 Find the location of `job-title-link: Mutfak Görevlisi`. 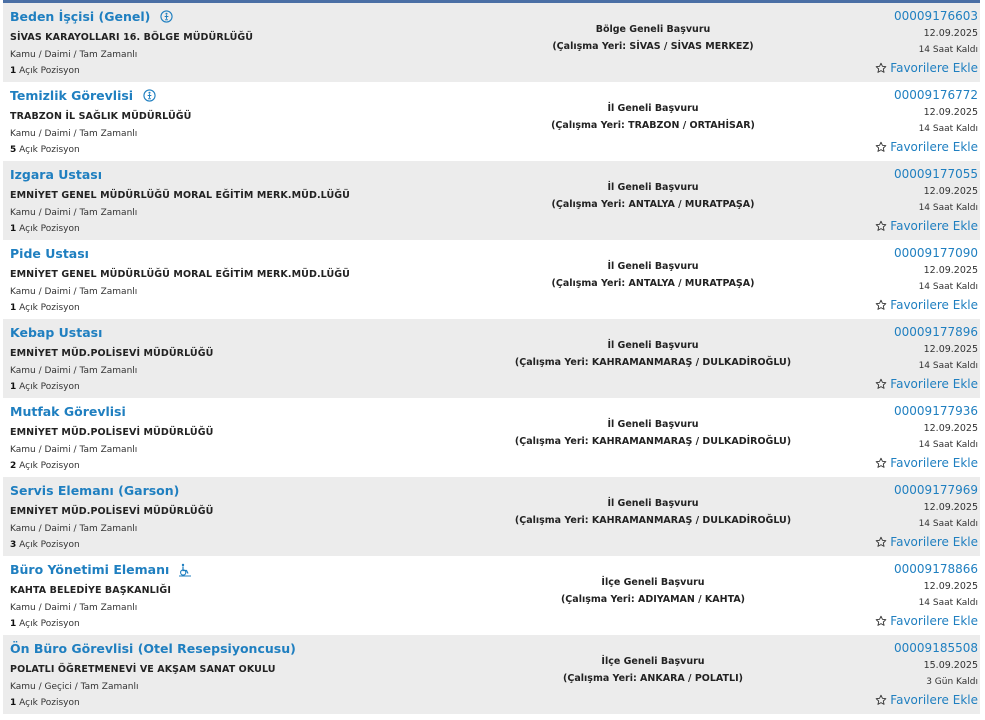

job-title-link: Mutfak Görevlisi is located at coordinates (68, 411).